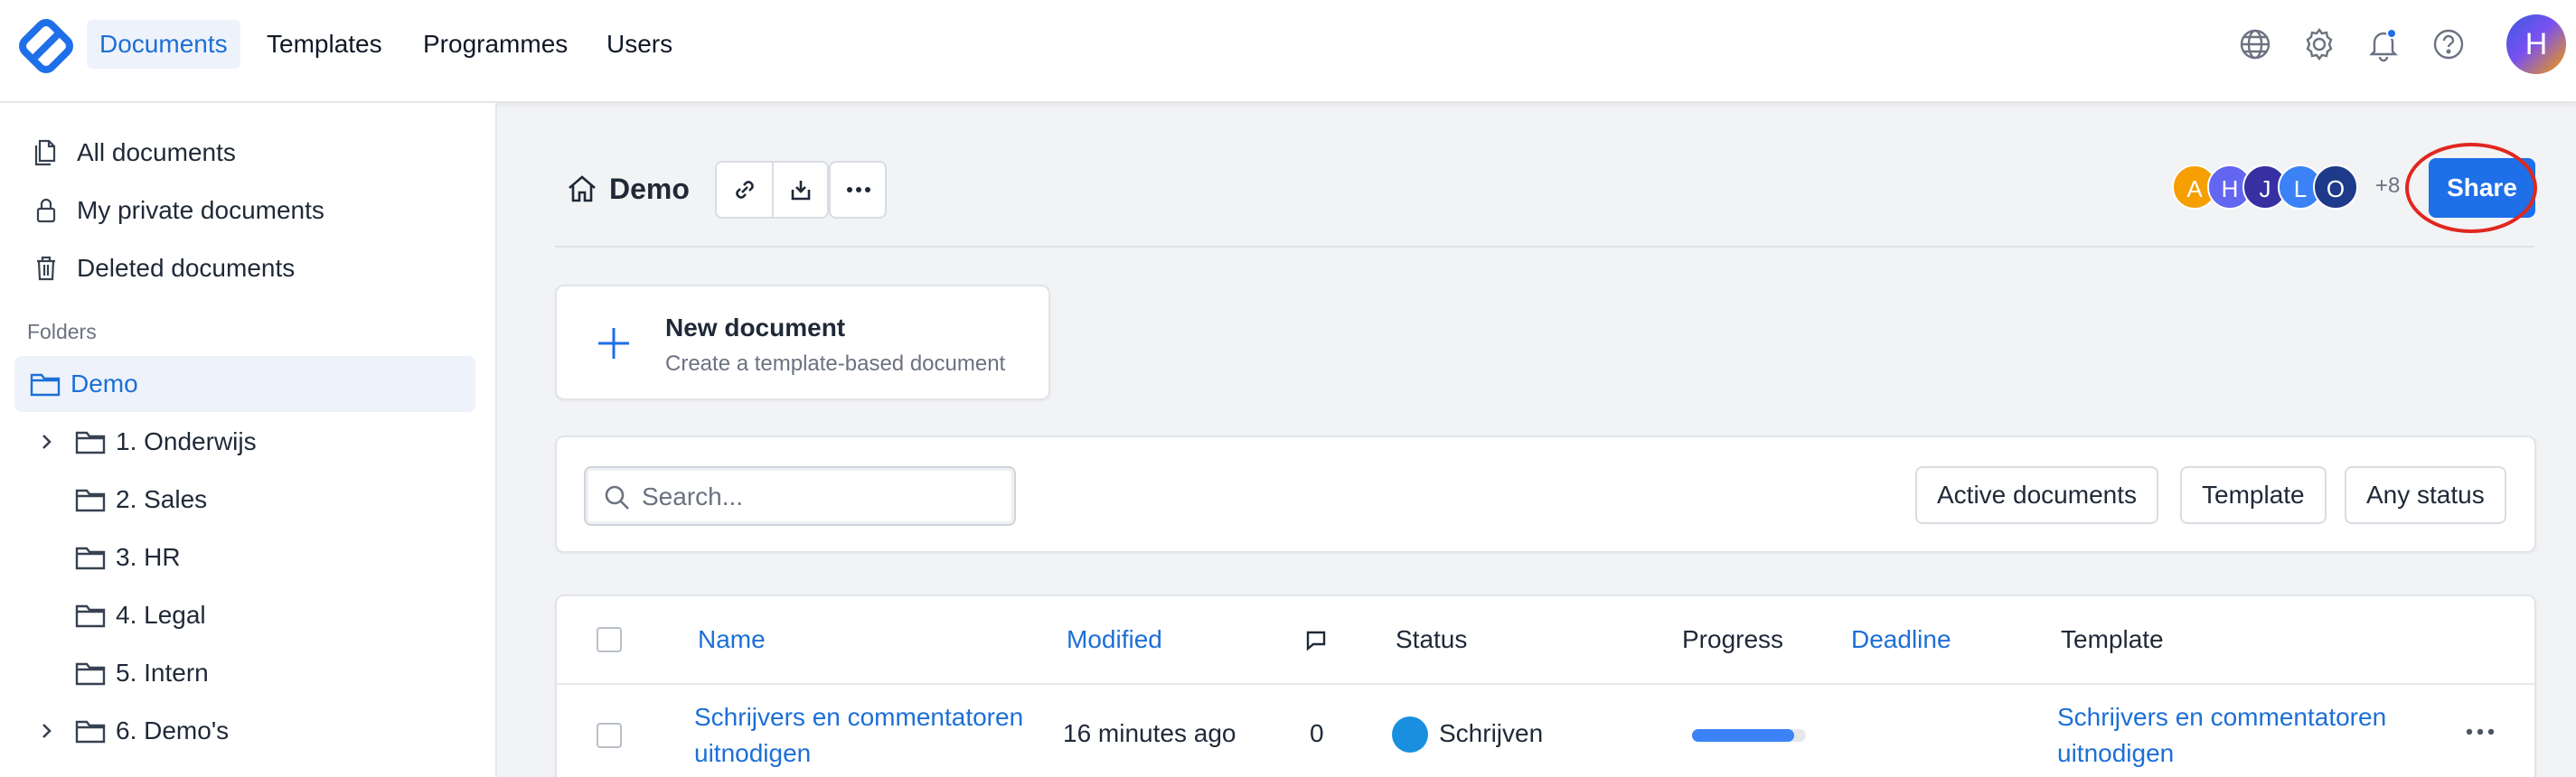 The image size is (2576, 777). What do you see at coordinates (2536, 44) in the screenshot?
I see `user-avatar: H` at bounding box center [2536, 44].